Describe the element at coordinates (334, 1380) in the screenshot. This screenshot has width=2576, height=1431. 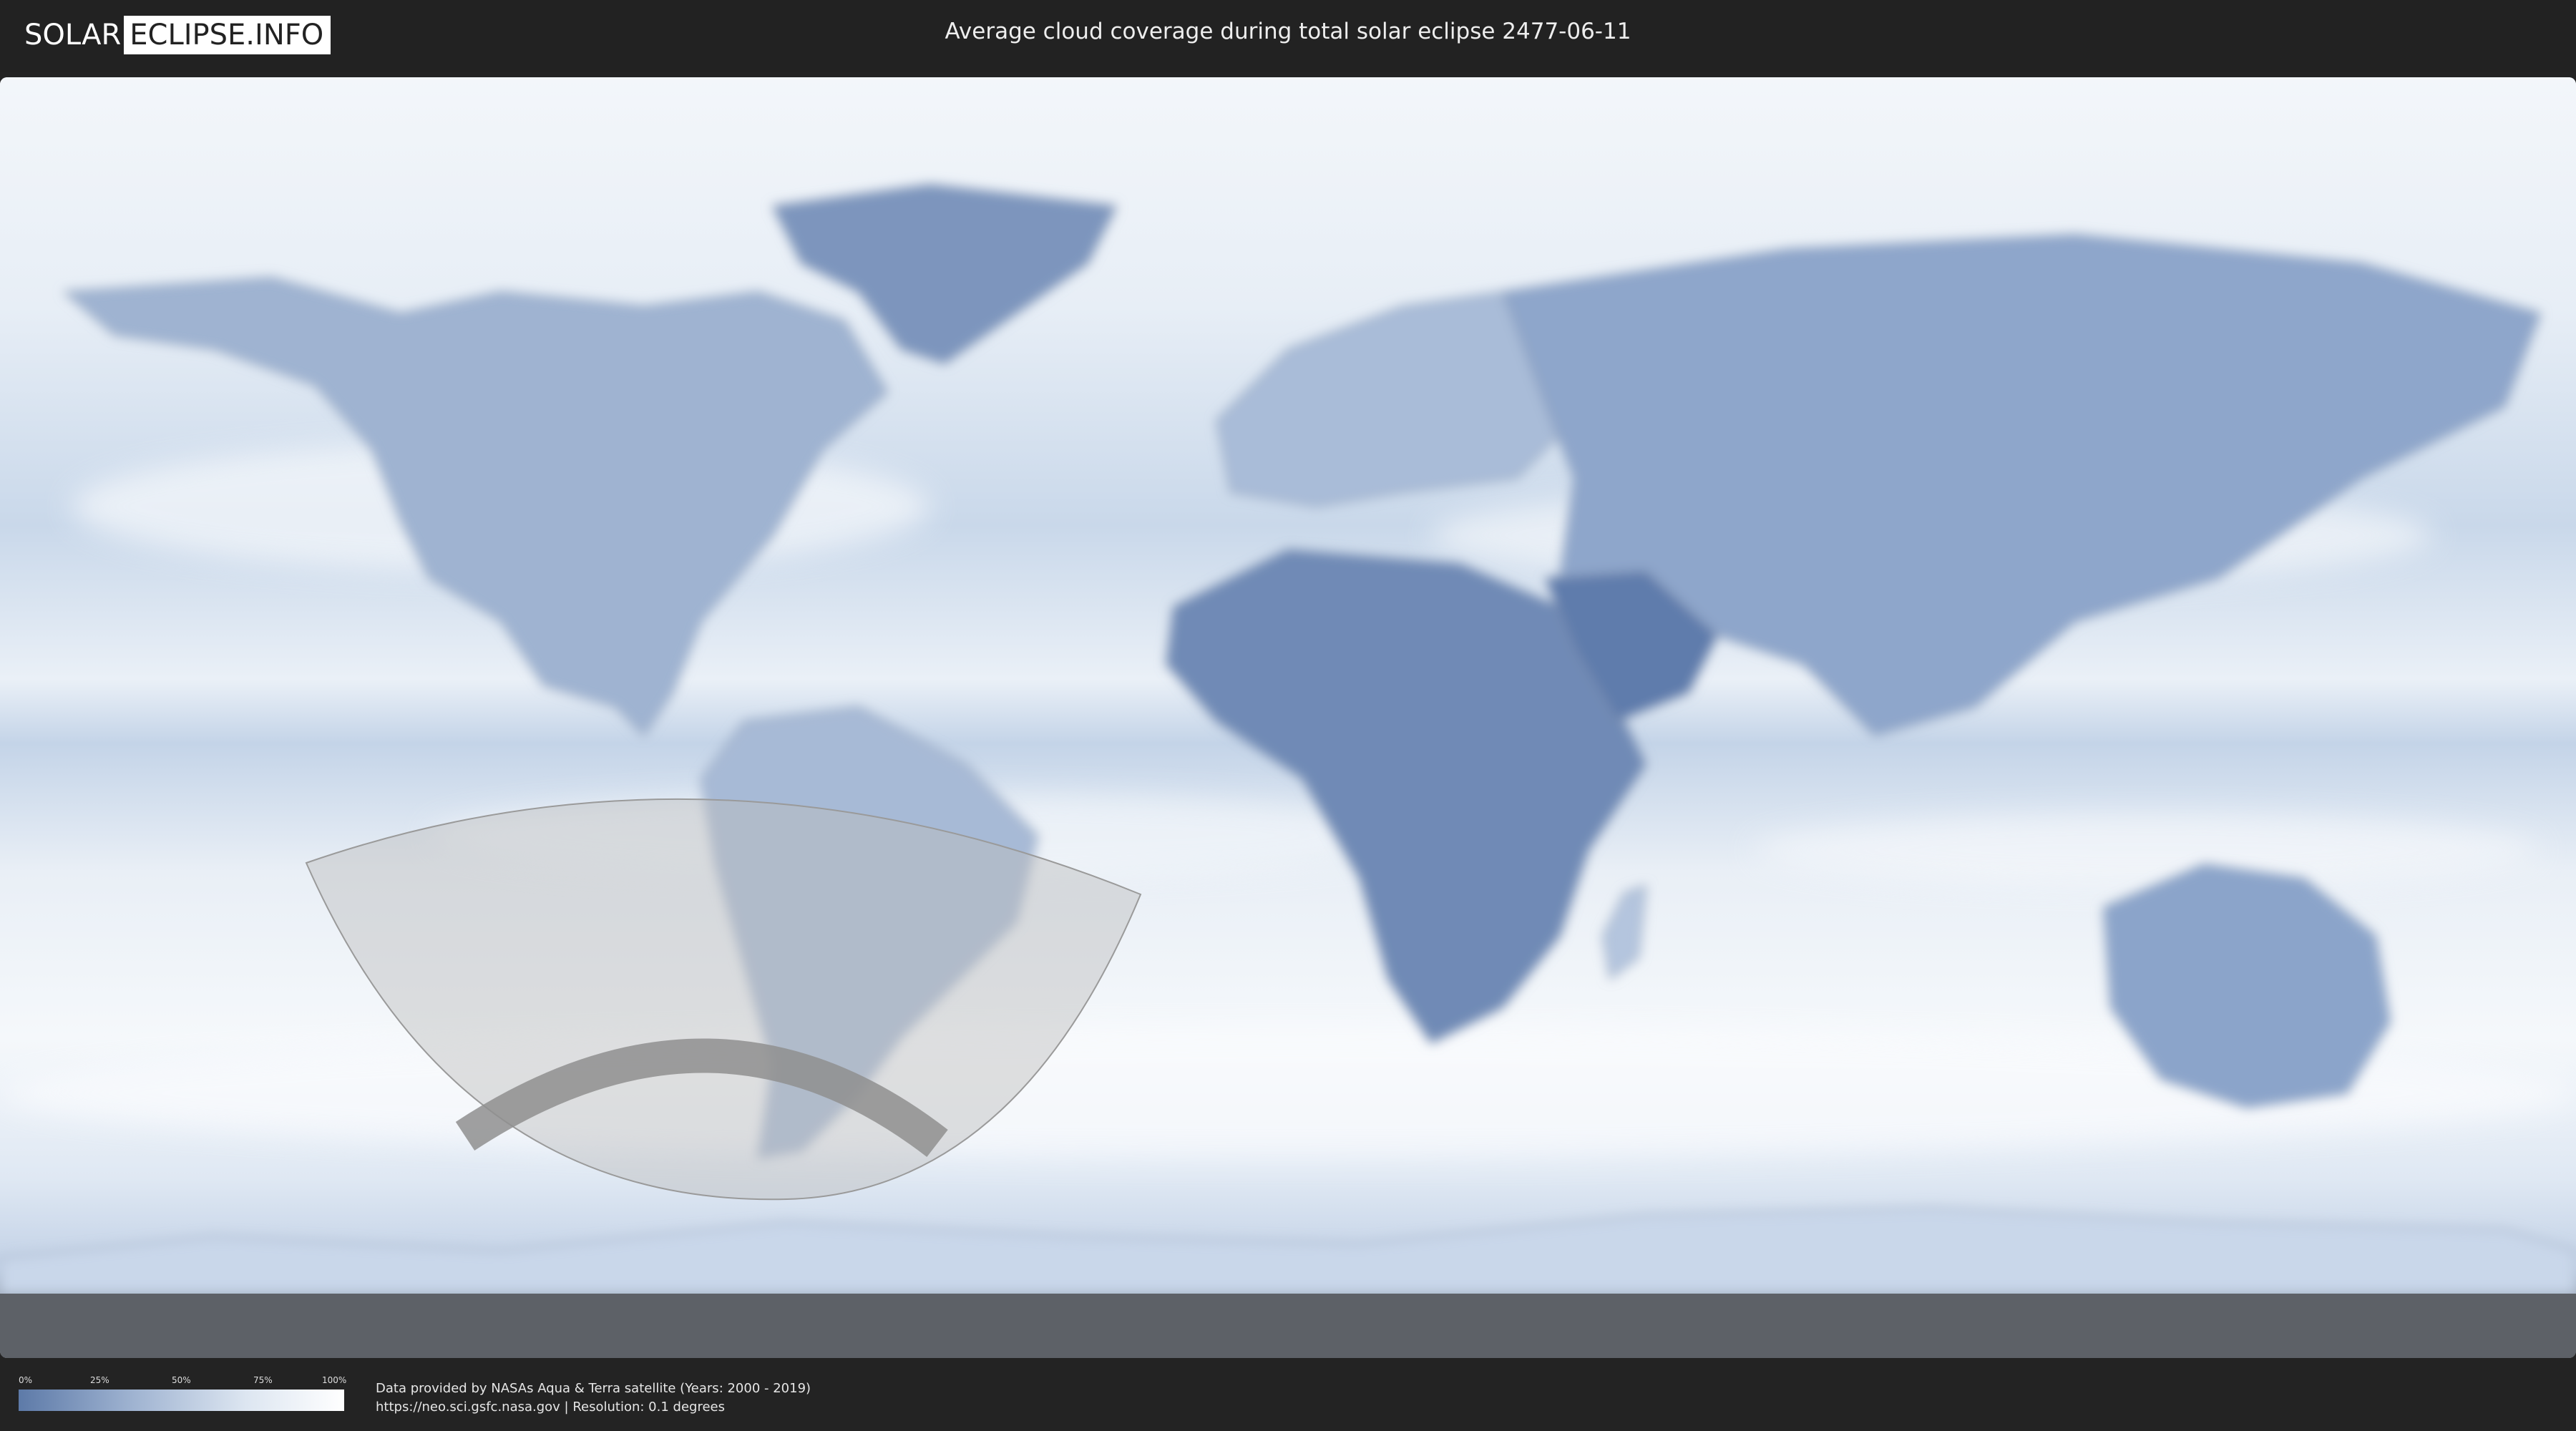
I see `legend-tick: 100%` at that location.